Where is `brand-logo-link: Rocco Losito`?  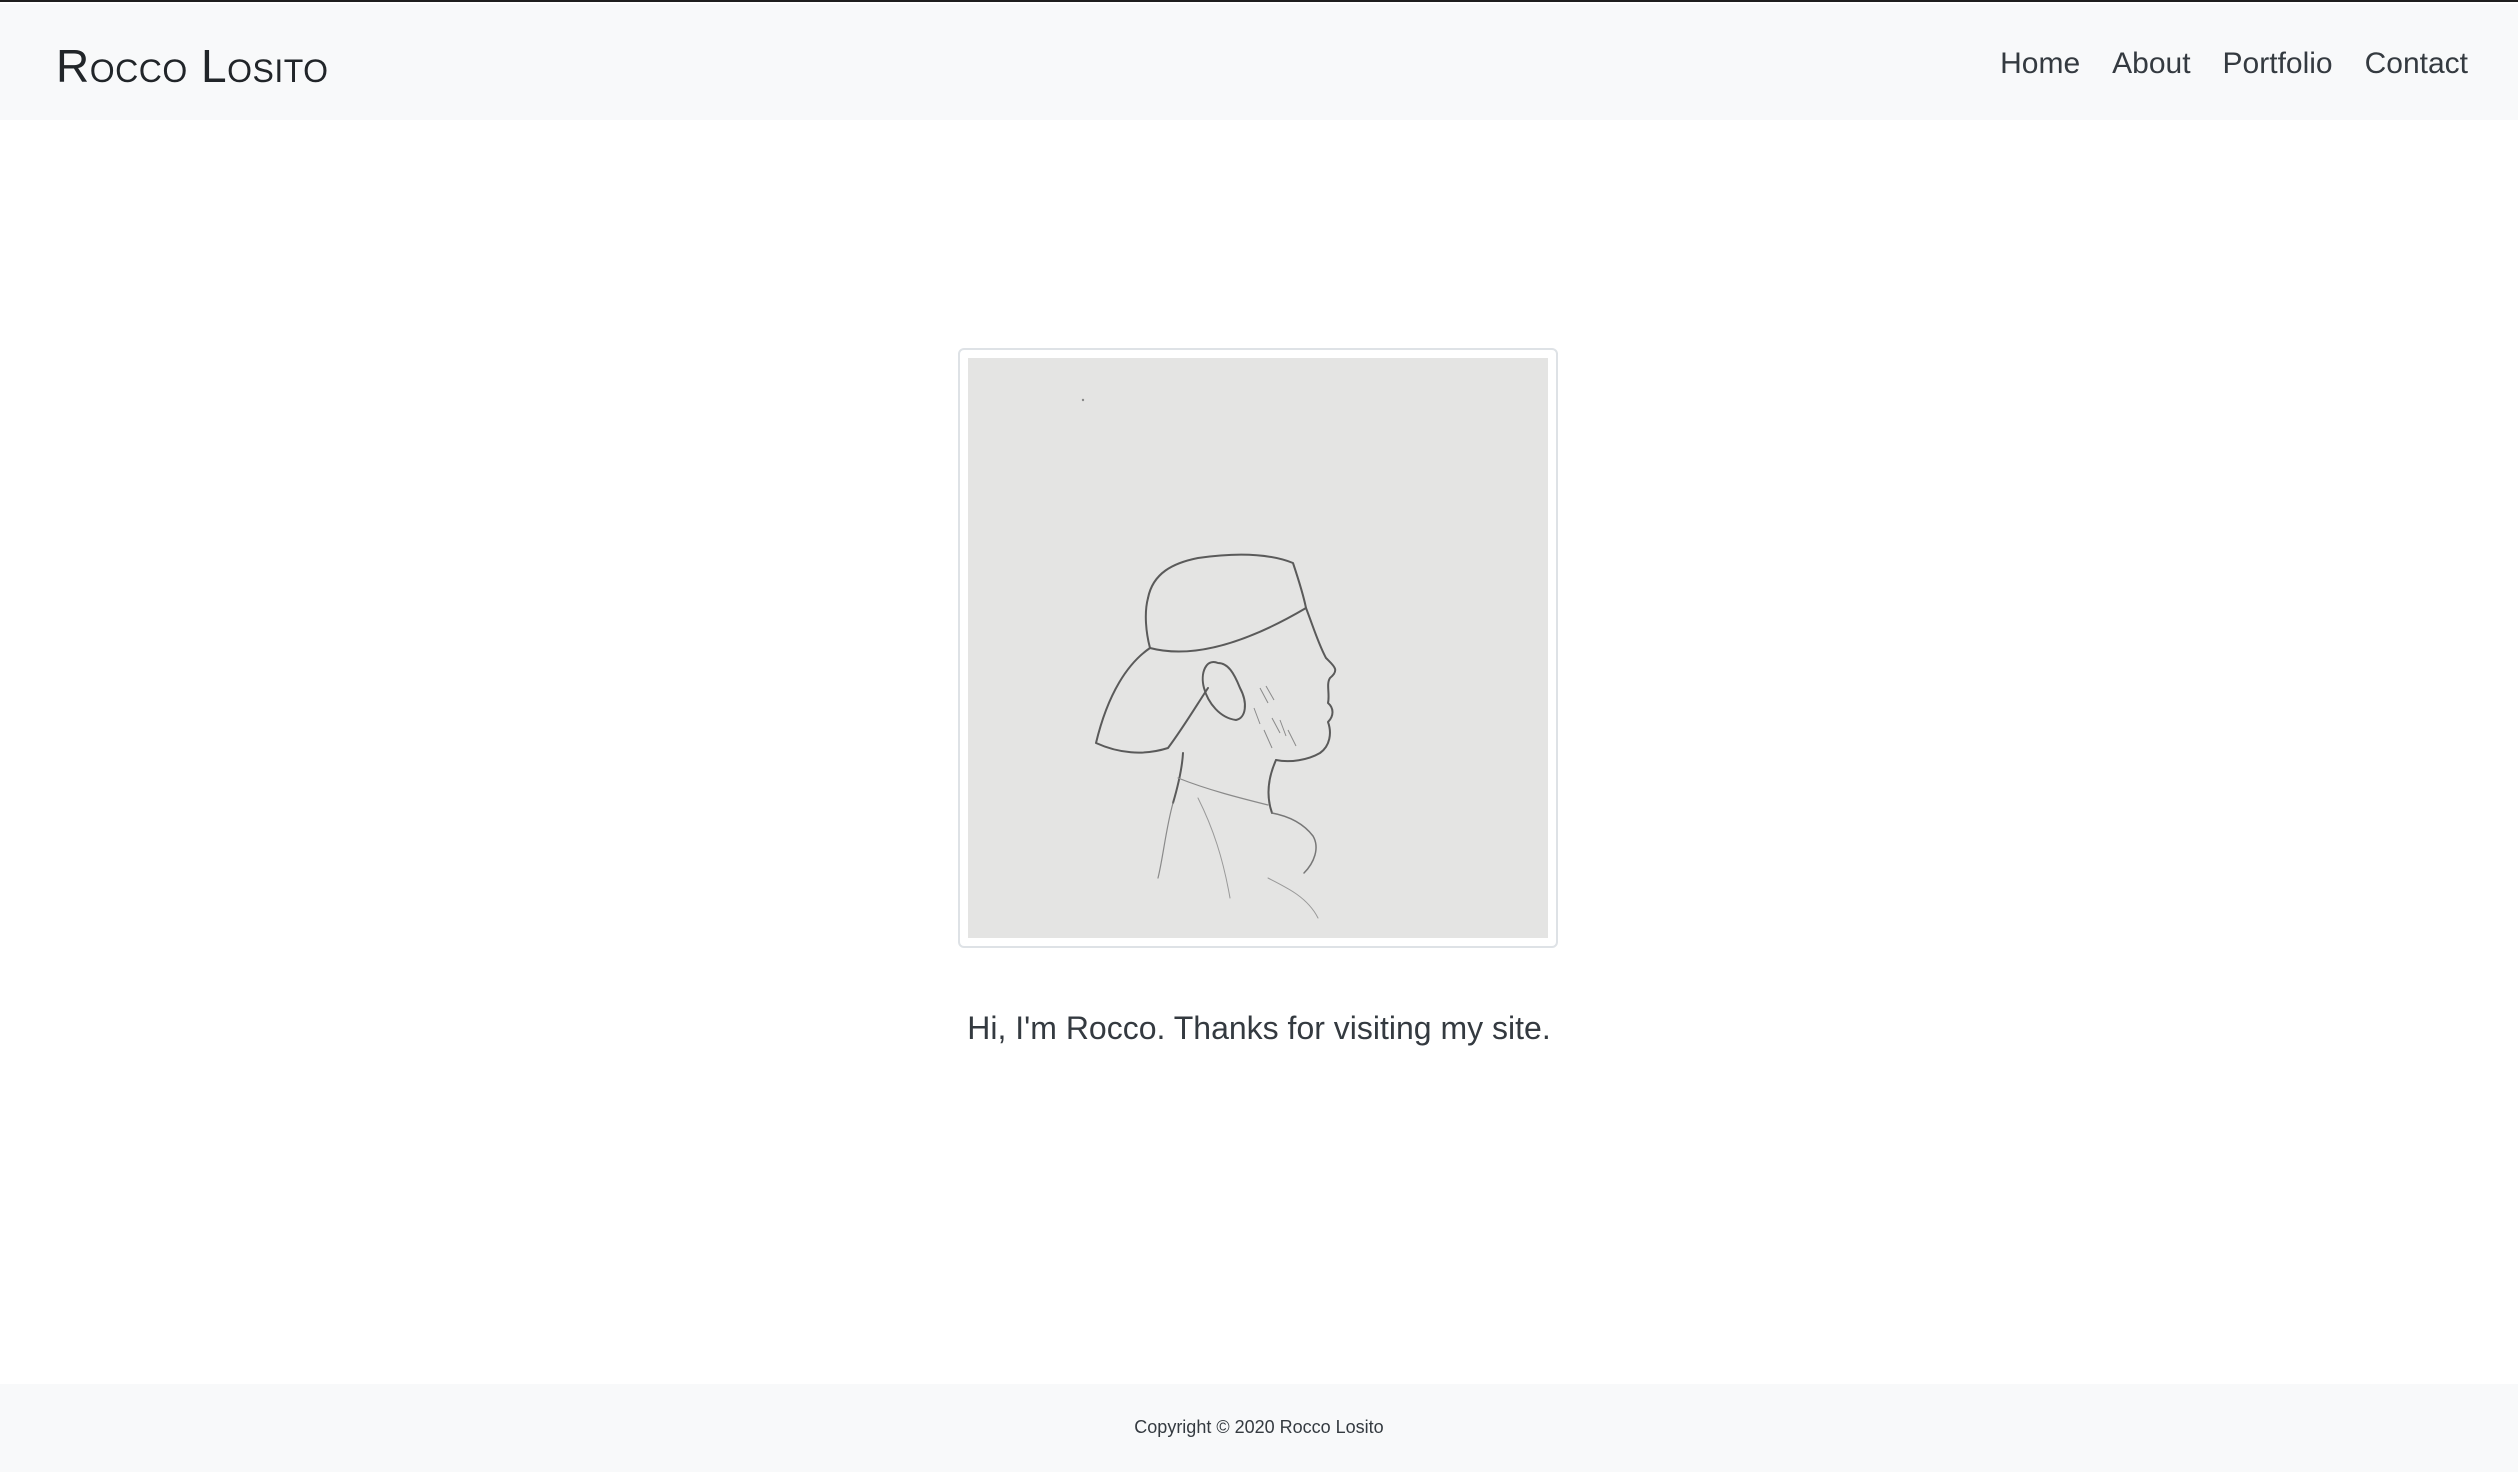 brand-logo-link: Rocco Losito is located at coordinates (192, 66).